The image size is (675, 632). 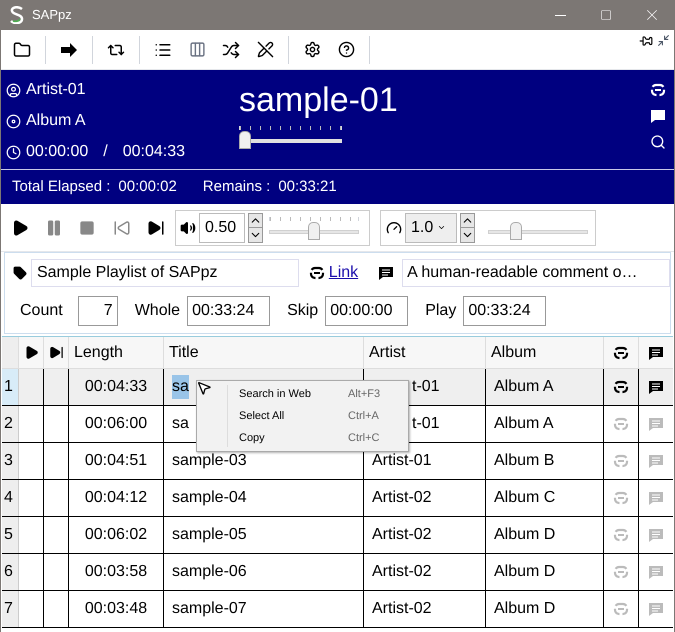 What do you see at coordinates (209, 535) in the screenshot?
I see `table-cell-text: sample-05` at bounding box center [209, 535].